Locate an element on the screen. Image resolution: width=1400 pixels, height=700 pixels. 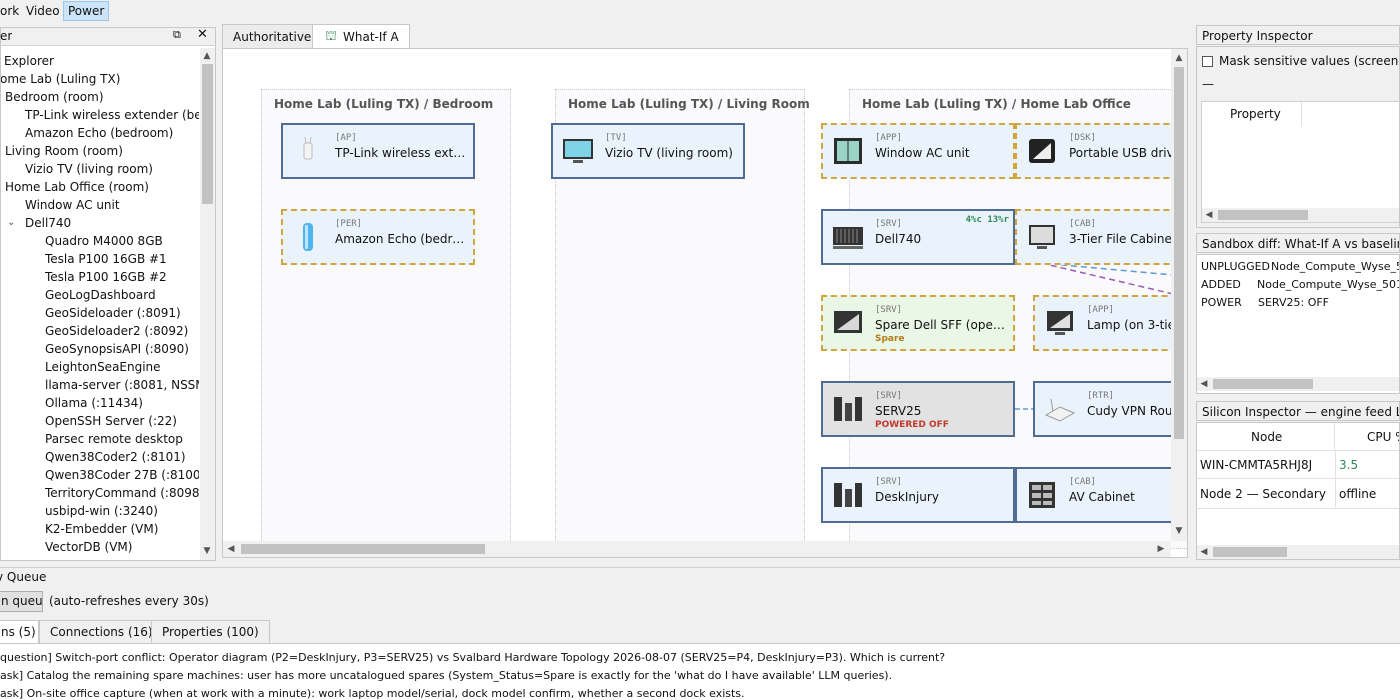
device-card: [APP] Lamp (on 3-tier c is located at coordinates (1110, 323).